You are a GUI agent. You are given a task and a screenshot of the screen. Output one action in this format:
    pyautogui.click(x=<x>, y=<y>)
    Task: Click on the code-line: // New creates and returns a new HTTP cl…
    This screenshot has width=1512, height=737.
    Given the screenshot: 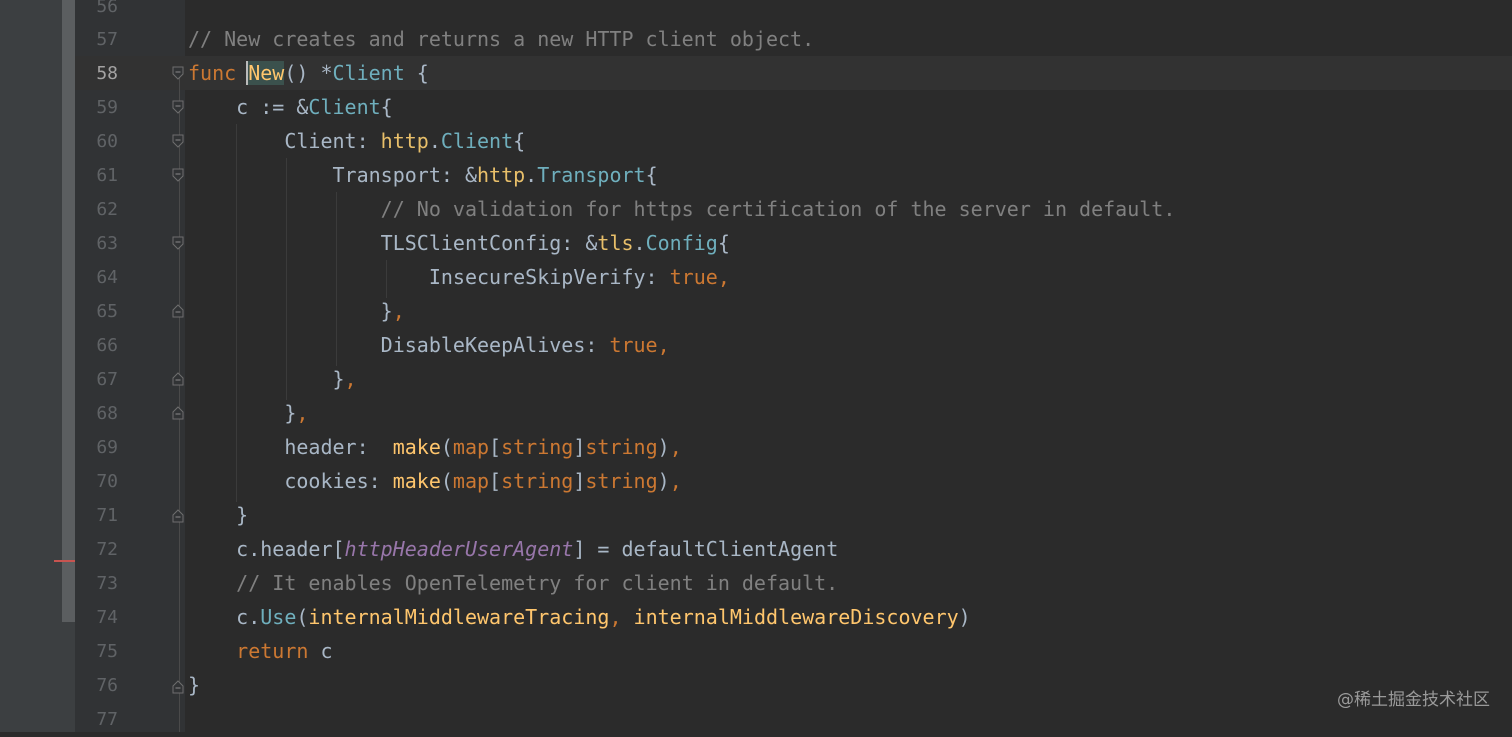 What is the action you would take?
    pyautogui.click(x=850, y=39)
    